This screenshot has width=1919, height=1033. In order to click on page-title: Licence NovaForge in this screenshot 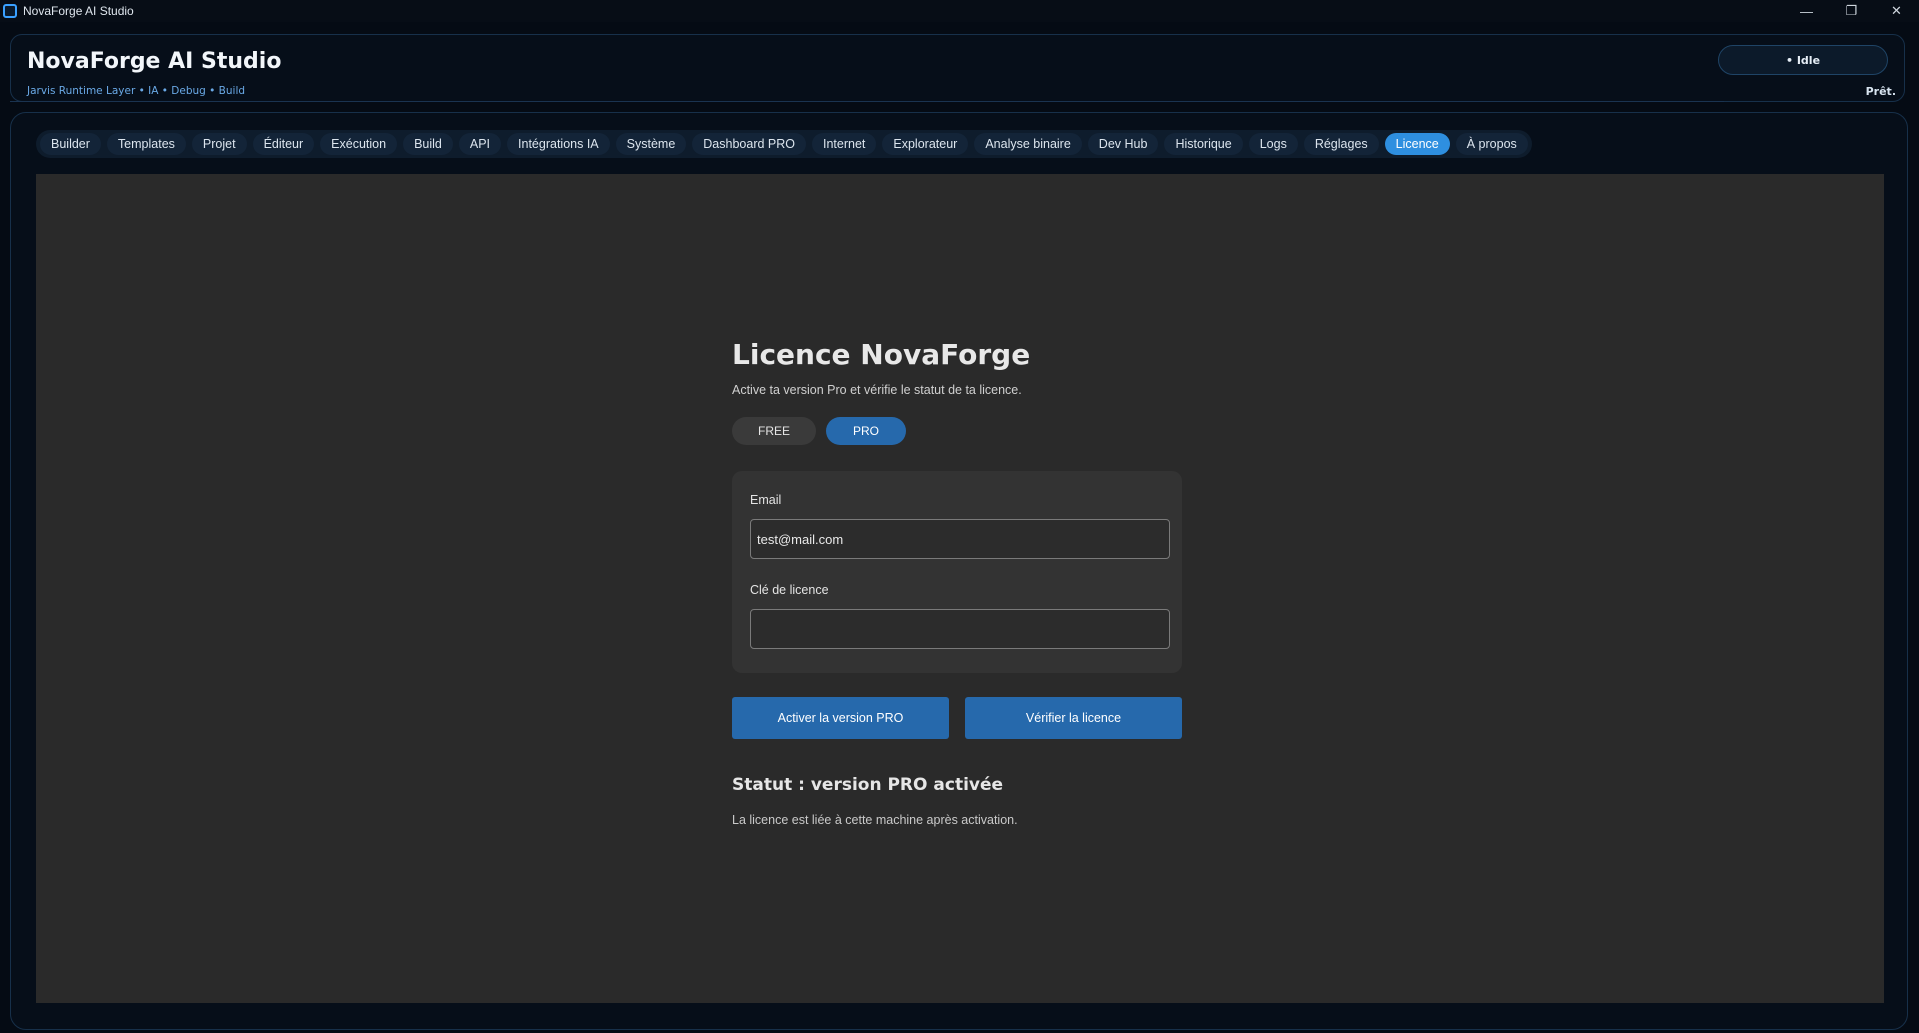, I will do `click(881, 354)`.